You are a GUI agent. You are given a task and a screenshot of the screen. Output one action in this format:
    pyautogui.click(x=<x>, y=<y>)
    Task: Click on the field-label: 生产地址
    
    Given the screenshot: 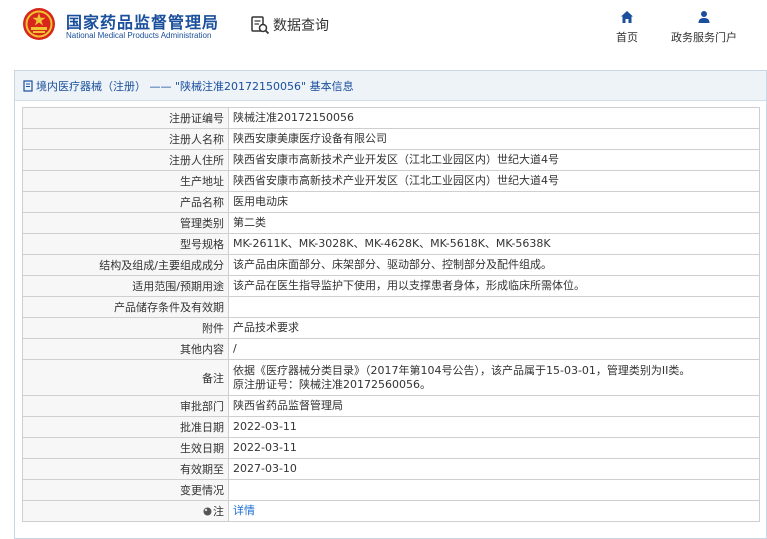 What is the action you would take?
    pyautogui.click(x=125, y=181)
    